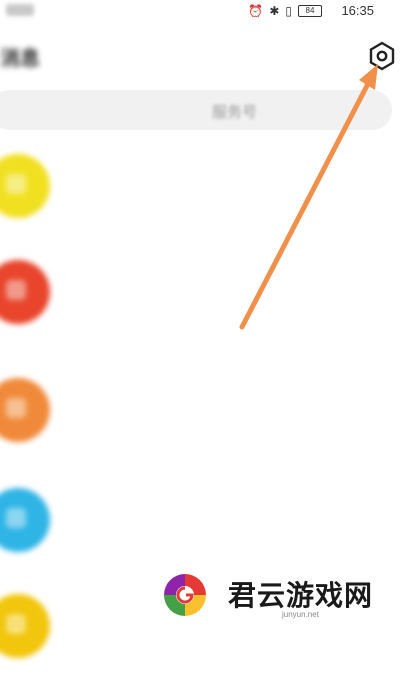 Image resolution: width=400 pixels, height=680 pixels. What do you see at coordinates (288, 11) in the screenshot?
I see `vibrate-icon: ▯` at bounding box center [288, 11].